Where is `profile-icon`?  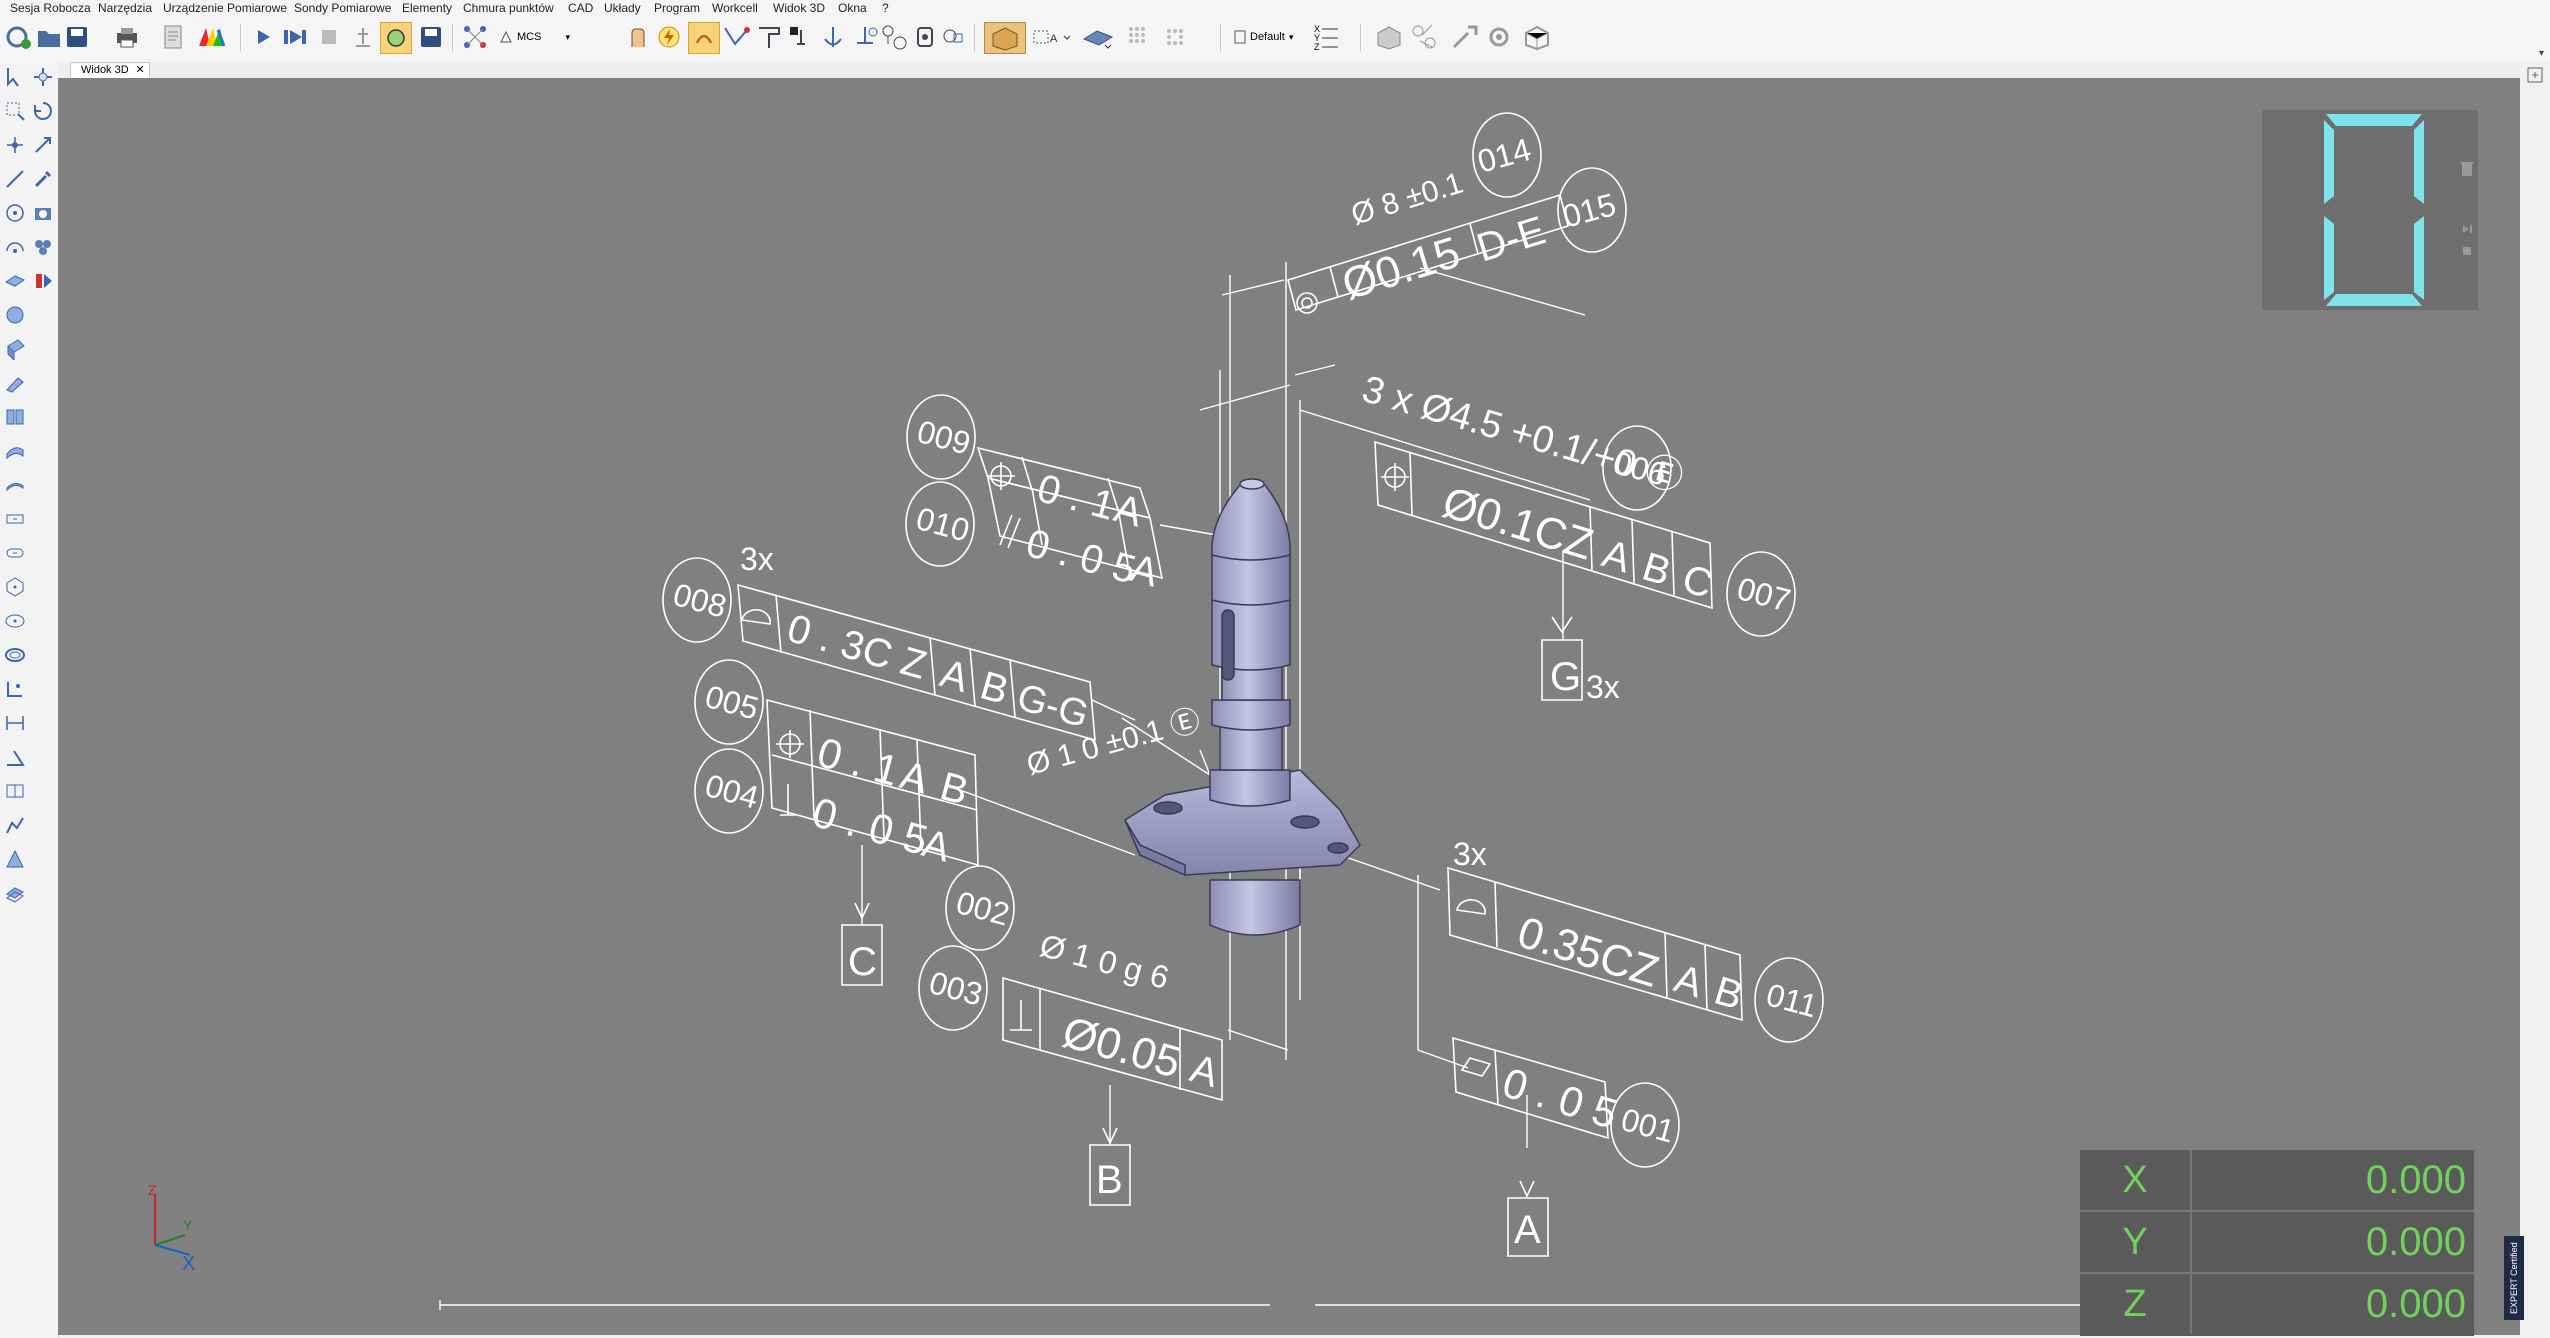 profile-icon is located at coordinates (15, 825).